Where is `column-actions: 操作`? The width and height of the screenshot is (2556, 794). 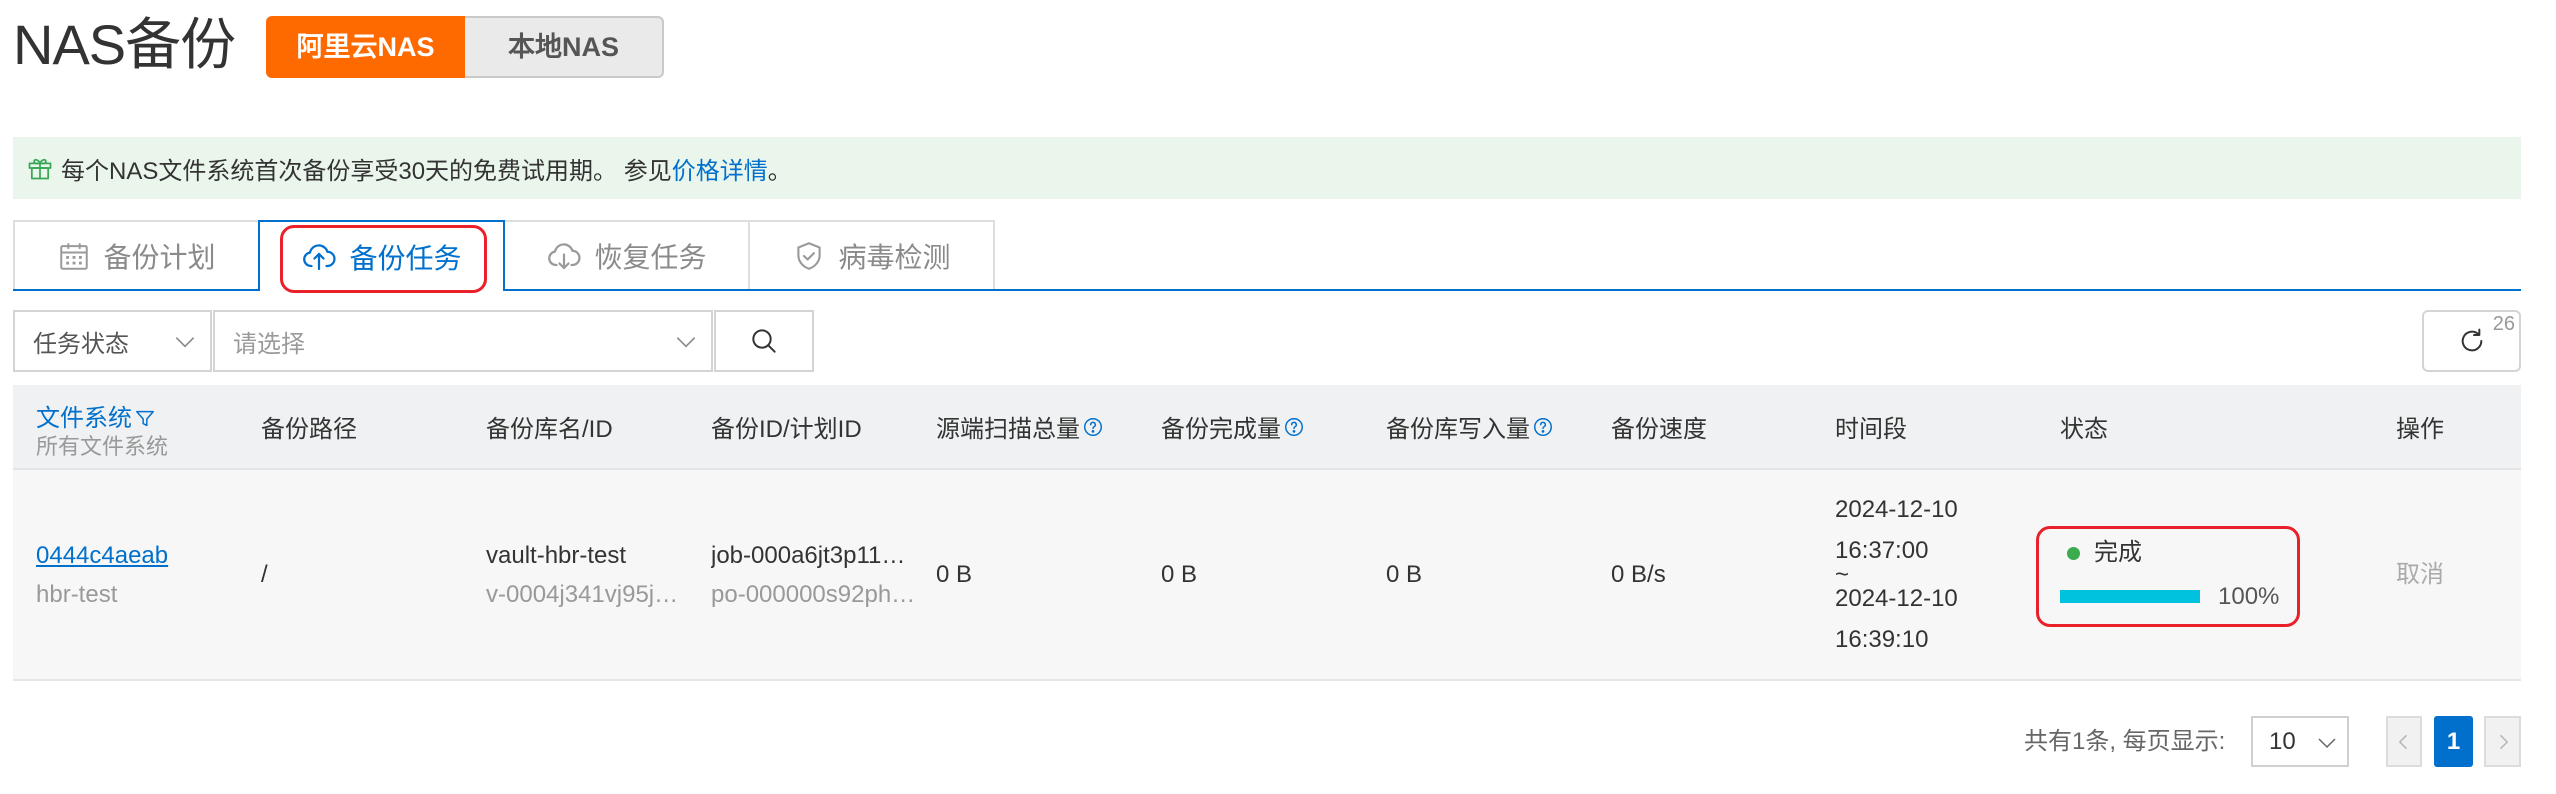
column-actions: 操作 is located at coordinates (2458, 426).